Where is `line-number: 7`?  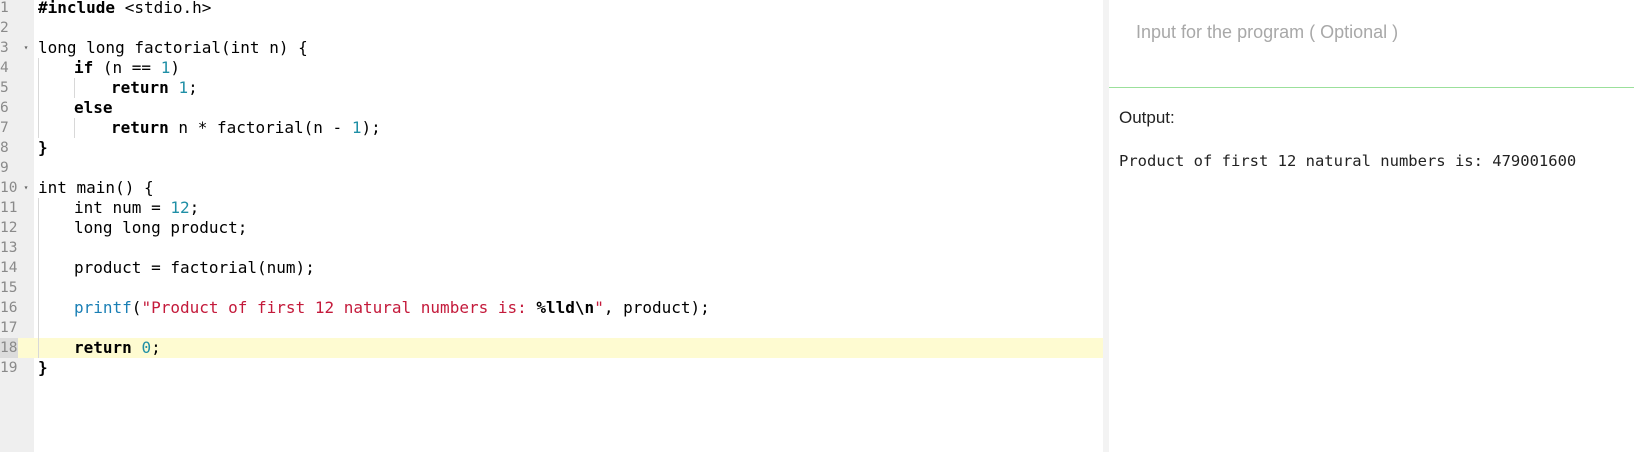
line-number: 7 is located at coordinates (4, 128).